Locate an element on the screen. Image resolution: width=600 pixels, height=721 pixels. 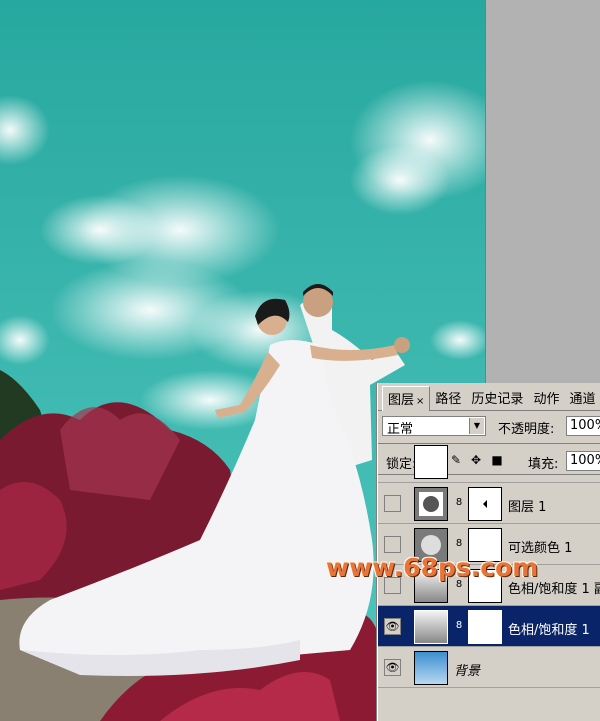
mask-icon is located at coordinates (485, 504).